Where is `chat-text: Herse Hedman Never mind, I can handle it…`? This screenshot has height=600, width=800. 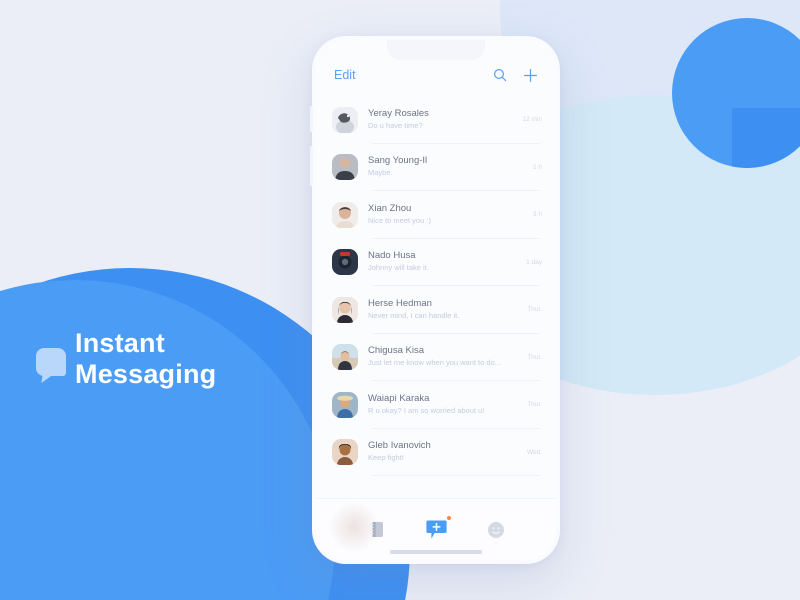 chat-text: Herse Hedman Never mind, I can handle it… is located at coordinates (442, 310).